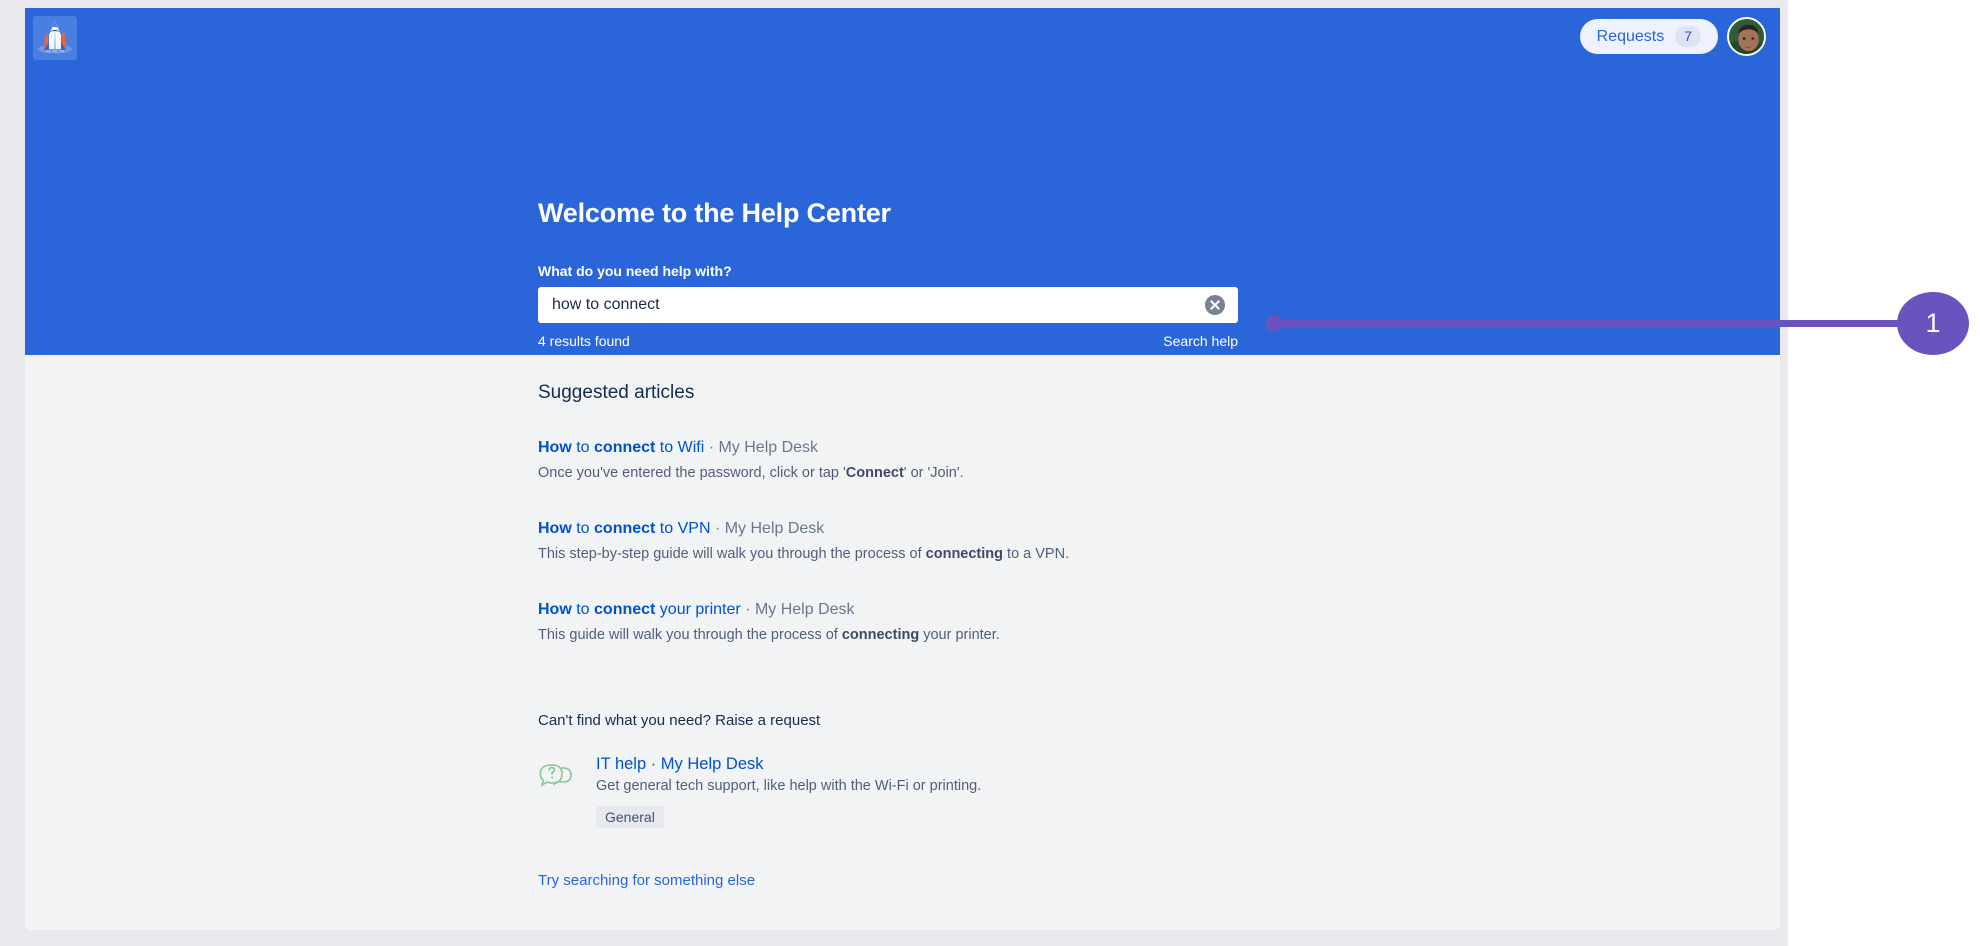 This screenshot has width=1980, height=946. Describe the element at coordinates (1746, 36) in the screenshot. I see `avatar` at that location.